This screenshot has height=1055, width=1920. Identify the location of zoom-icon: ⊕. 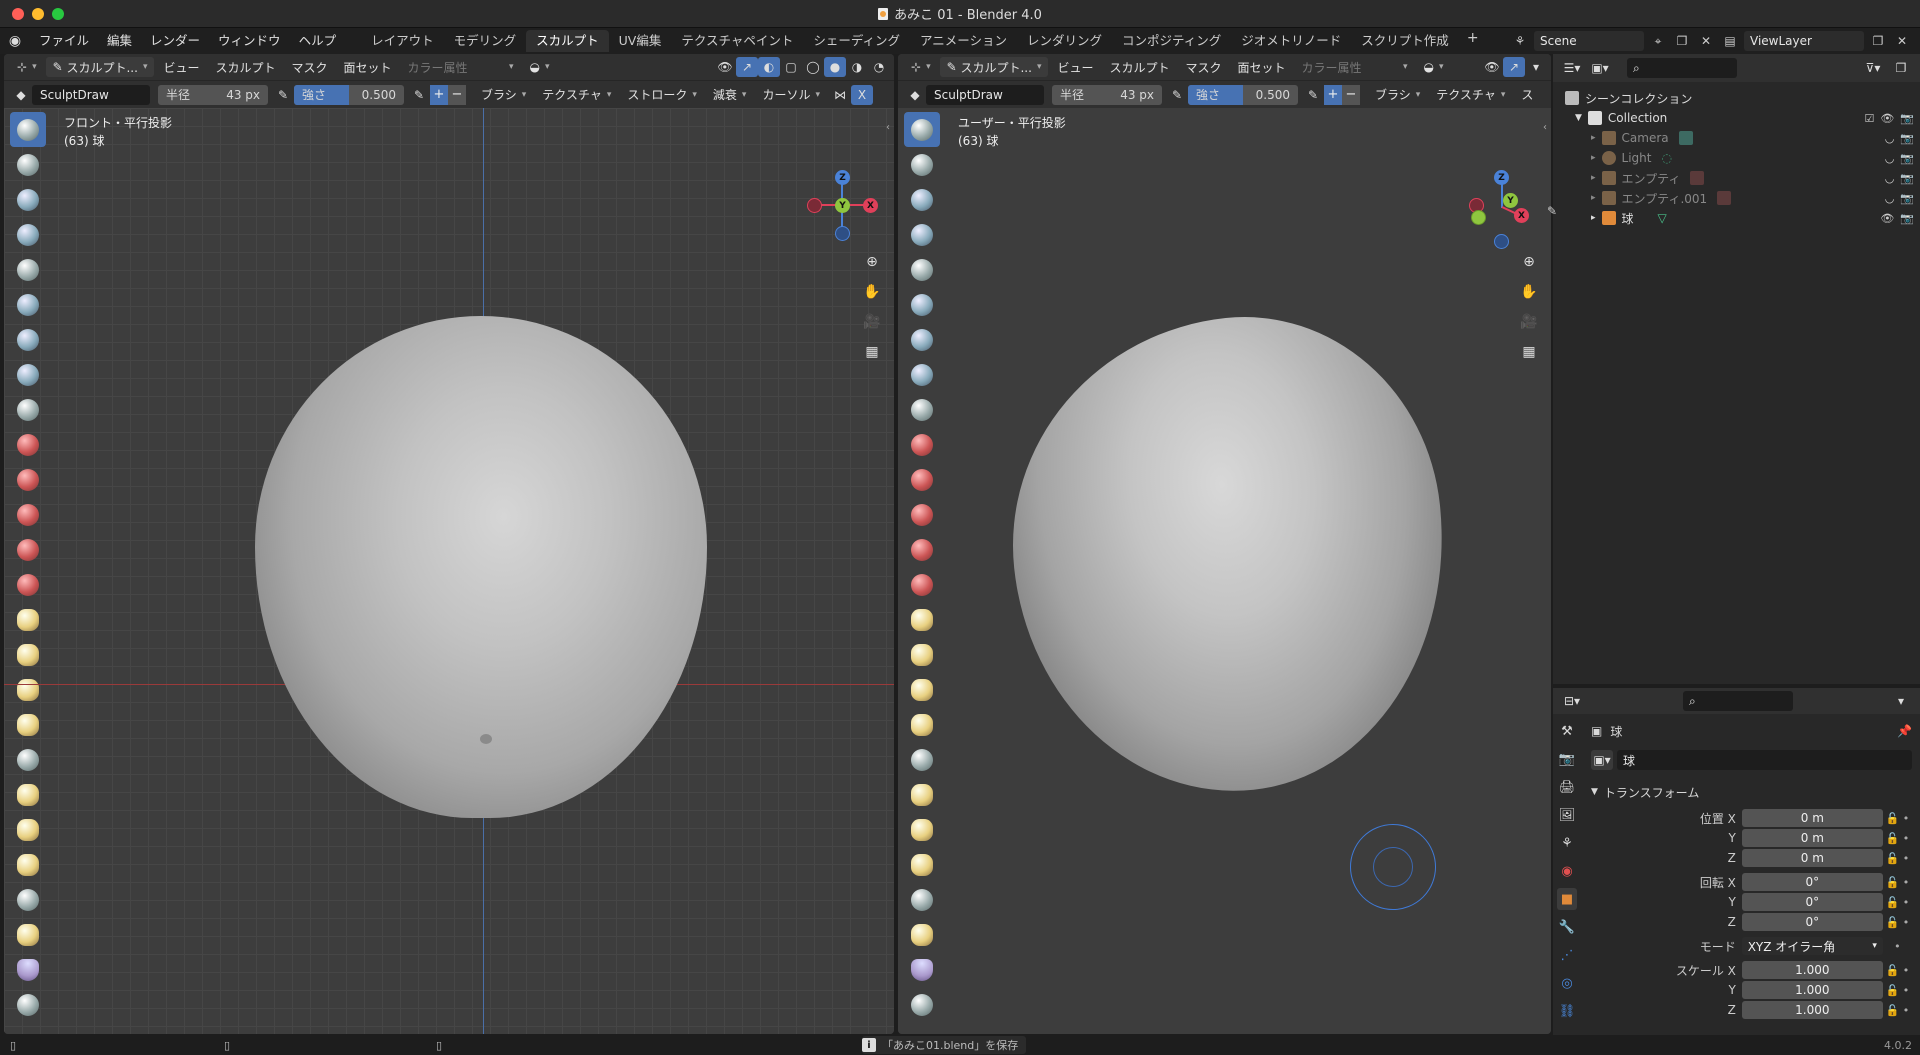
(1529, 262).